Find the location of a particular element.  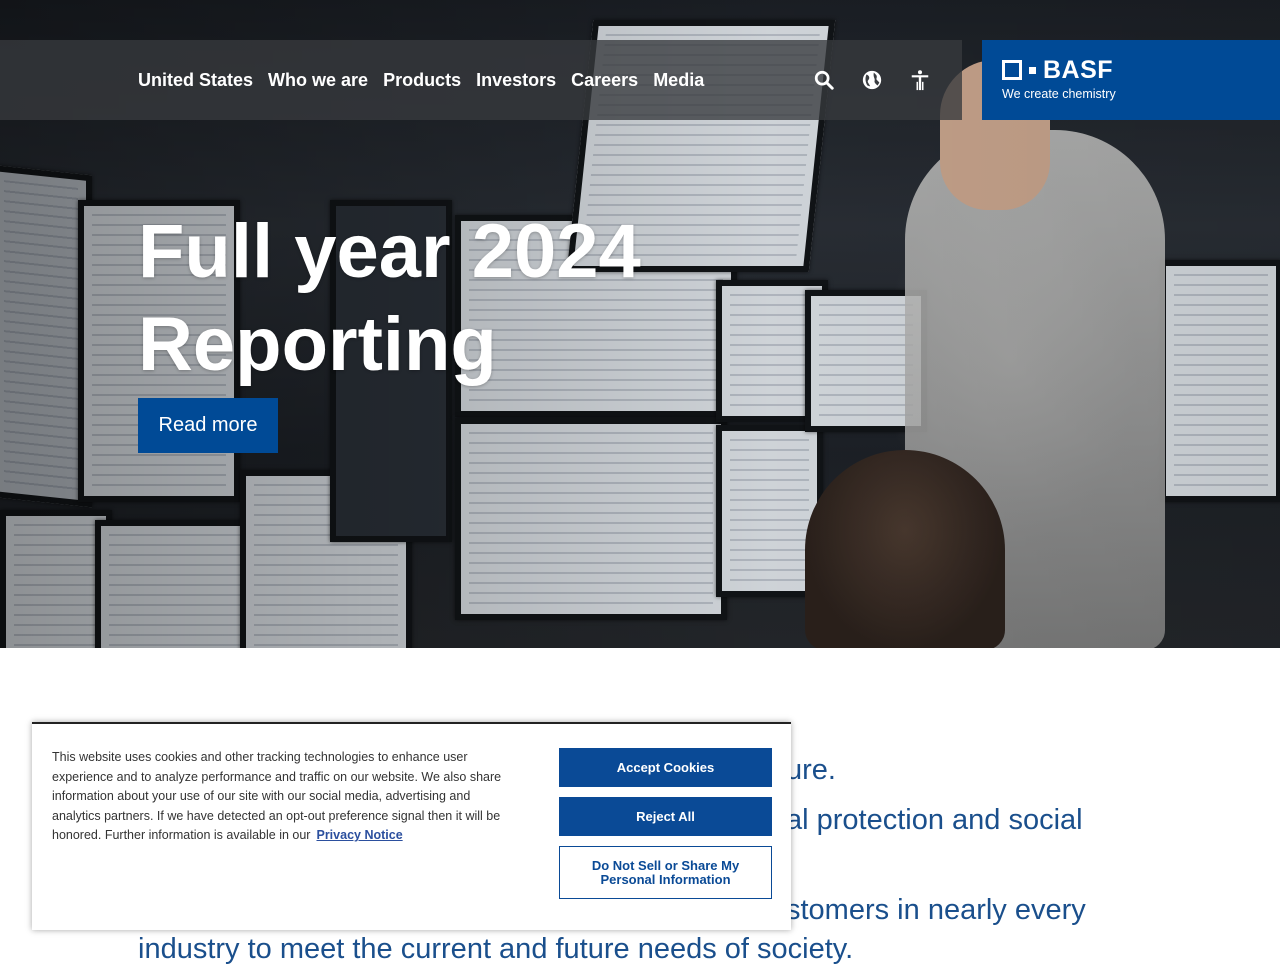

nav-item-investors: Investors is located at coordinates (516, 80).